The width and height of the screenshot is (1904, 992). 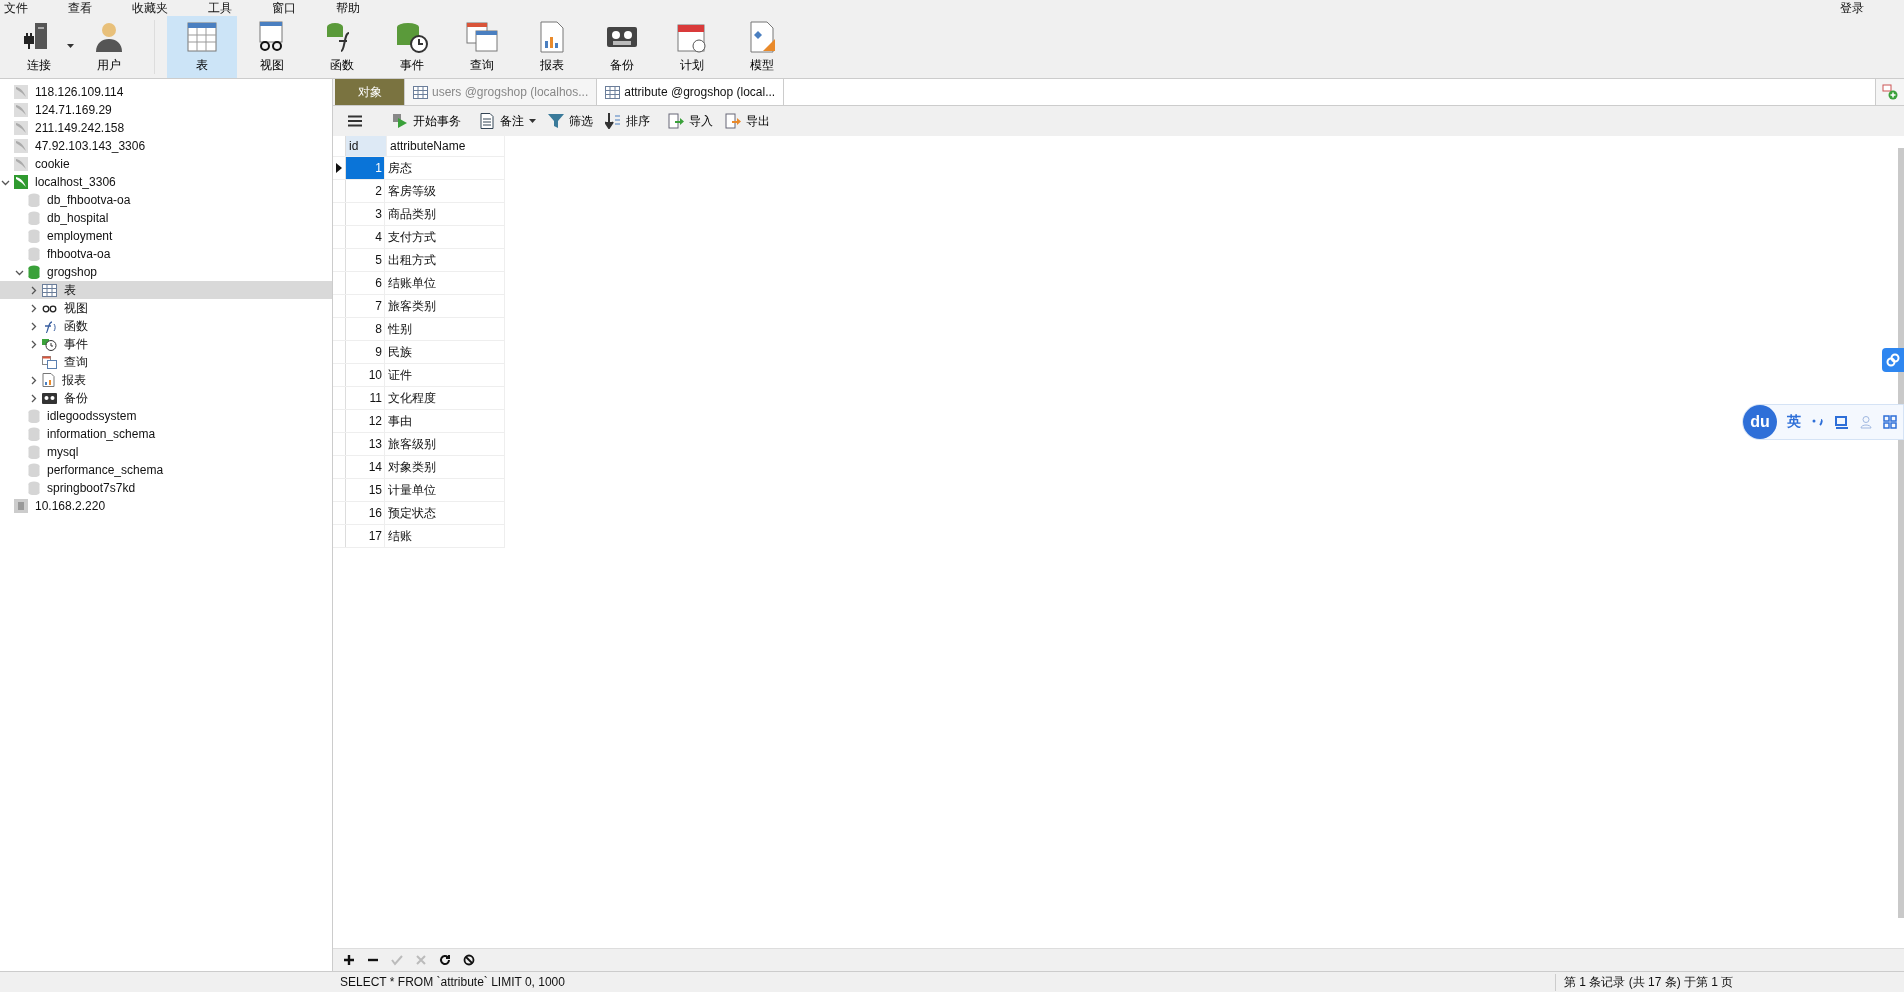 What do you see at coordinates (366, 146) in the screenshot?
I see `column-header: id` at bounding box center [366, 146].